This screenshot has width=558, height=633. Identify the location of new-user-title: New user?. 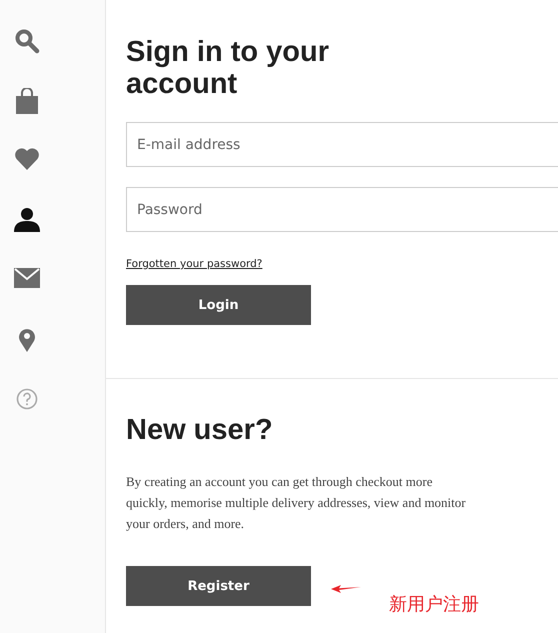
(200, 430).